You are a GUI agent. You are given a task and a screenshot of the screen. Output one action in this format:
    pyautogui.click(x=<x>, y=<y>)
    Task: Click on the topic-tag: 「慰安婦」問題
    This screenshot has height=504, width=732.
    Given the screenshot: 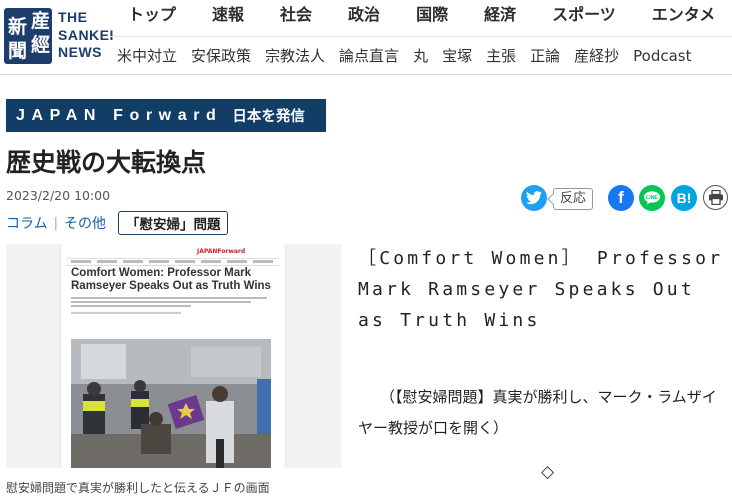 What is the action you would take?
    pyautogui.click(x=173, y=223)
    